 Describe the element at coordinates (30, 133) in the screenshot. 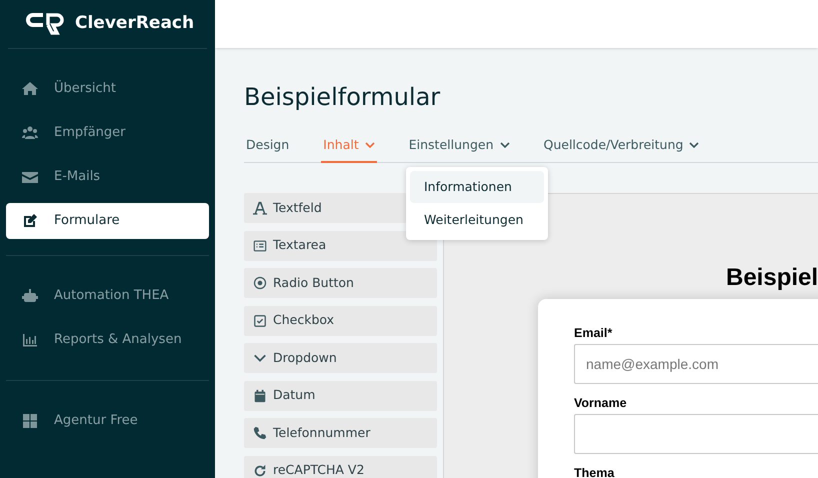

I see `people-icon` at that location.